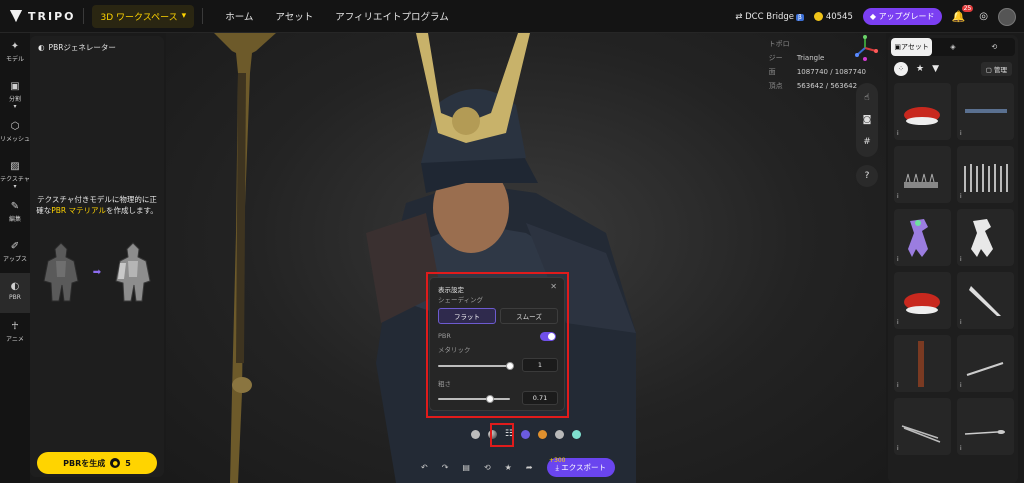 The image size is (1024, 483). I want to click on mesh-icon: ⬡, so click(15, 126).